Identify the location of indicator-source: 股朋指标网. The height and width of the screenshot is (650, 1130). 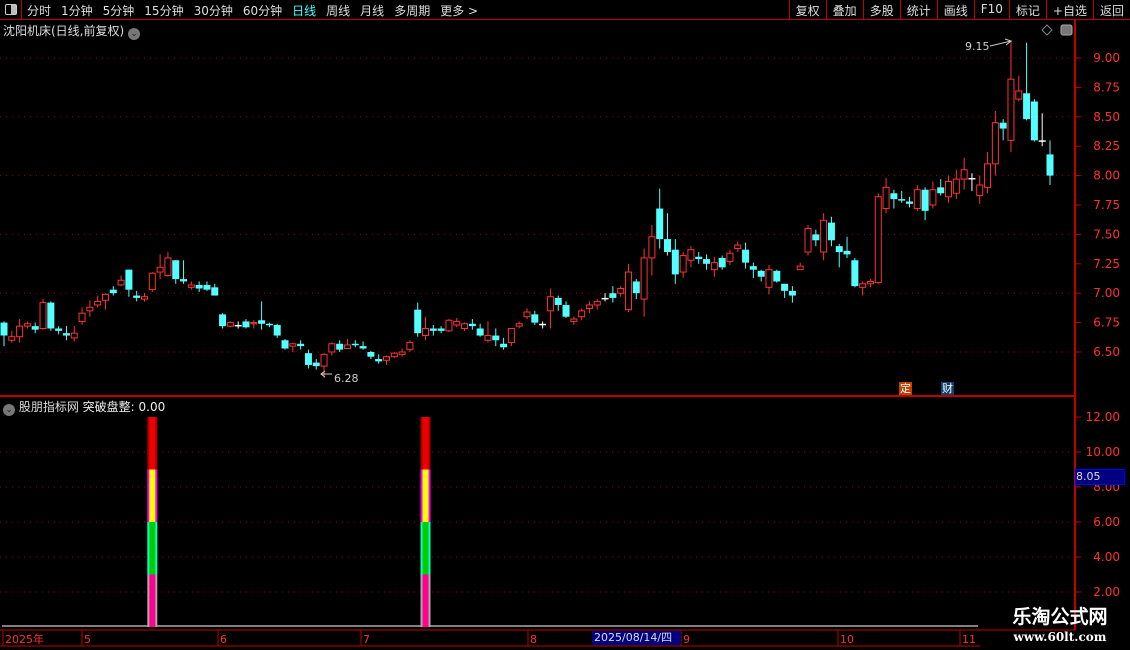
(48, 407).